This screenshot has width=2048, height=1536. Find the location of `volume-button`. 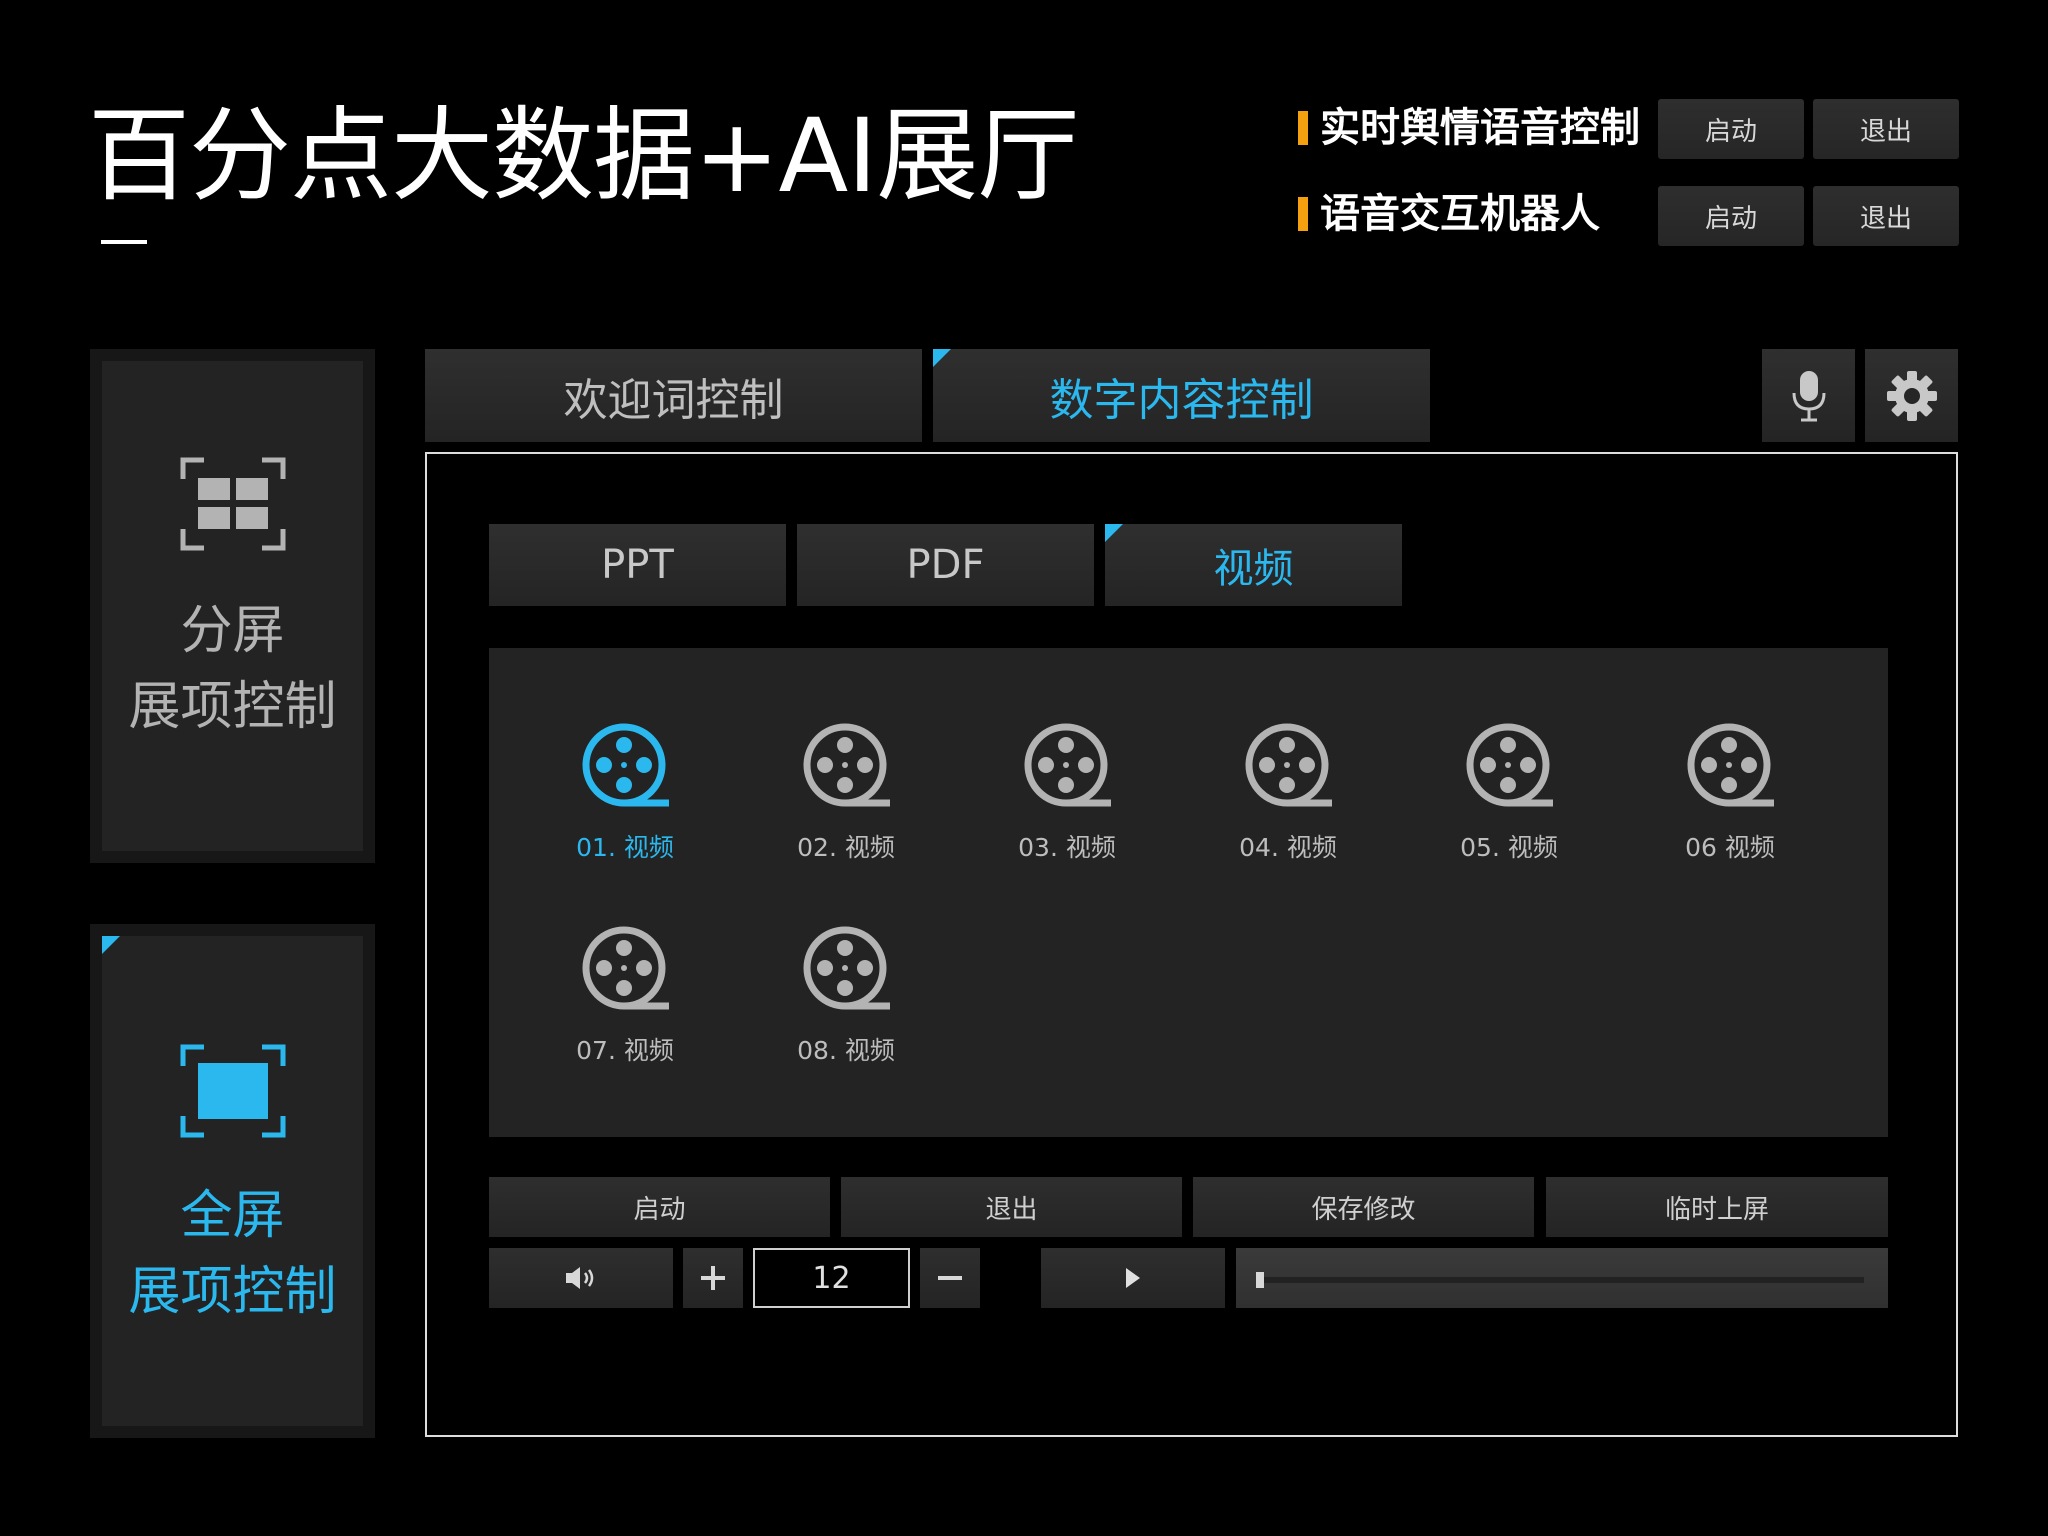

volume-button is located at coordinates (581, 1278).